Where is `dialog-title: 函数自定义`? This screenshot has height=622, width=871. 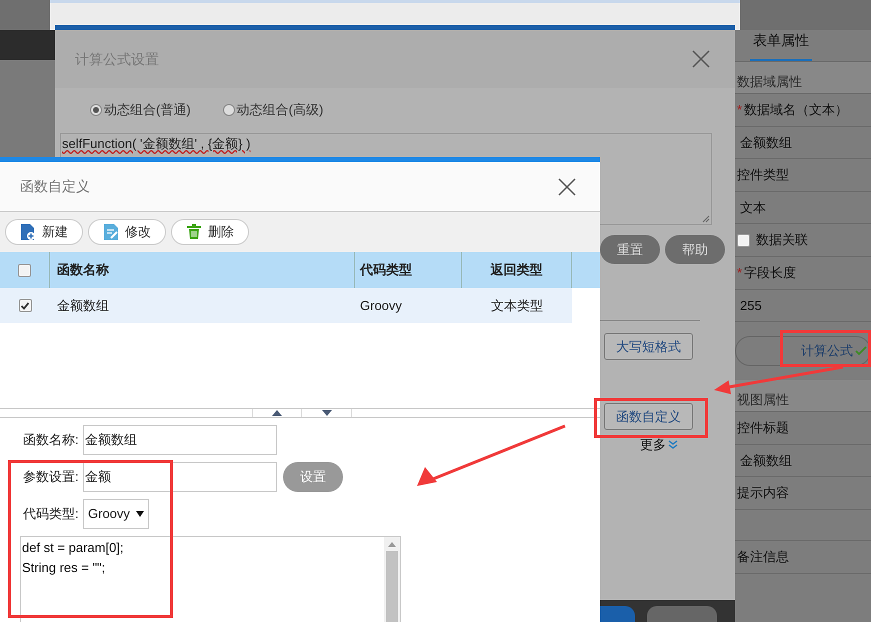 dialog-title: 函数自定义 is located at coordinates (55, 186).